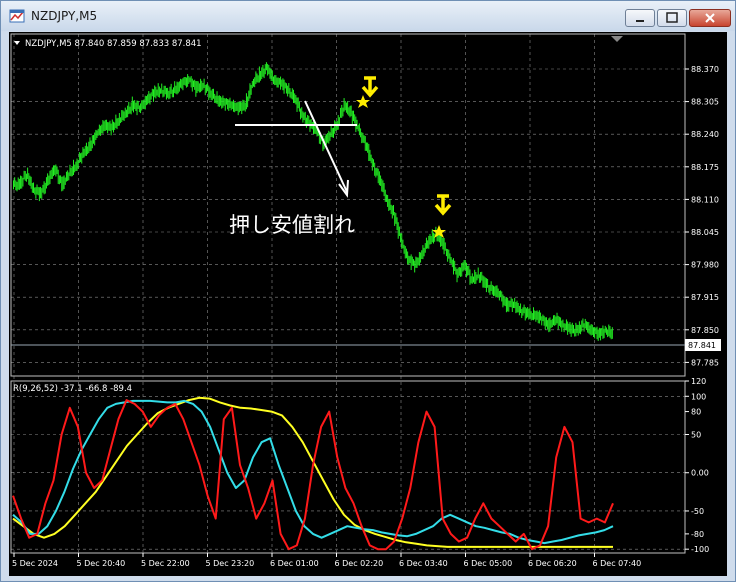 The image size is (736, 582). What do you see at coordinates (697, 465) in the screenshot?
I see `indicator-axis: 120 100 80 50 0.00 -50 -80 -100` at bounding box center [697, 465].